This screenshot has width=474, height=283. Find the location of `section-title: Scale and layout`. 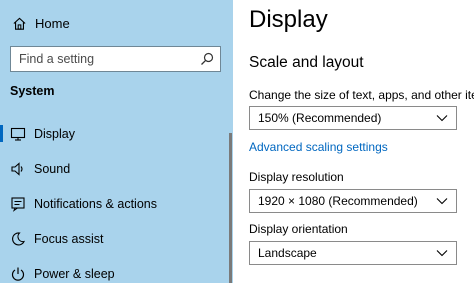

section-title: Scale and layout is located at coordinates (306, 62).